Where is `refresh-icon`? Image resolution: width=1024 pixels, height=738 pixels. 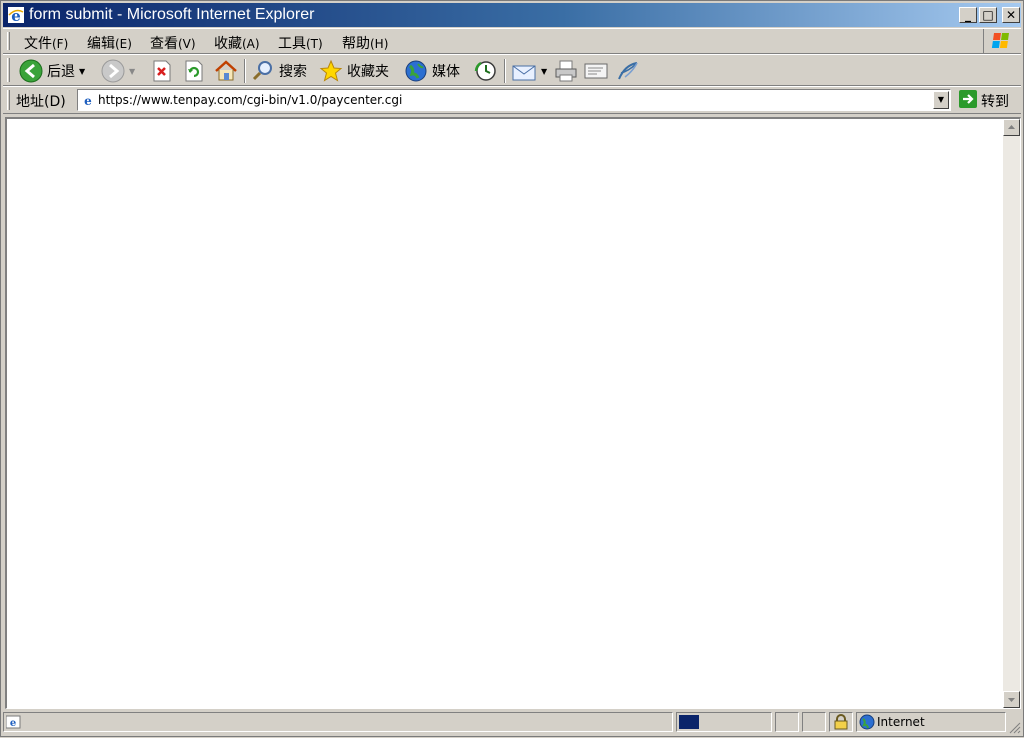 refresh-icon is located at coordinates (194, 71).